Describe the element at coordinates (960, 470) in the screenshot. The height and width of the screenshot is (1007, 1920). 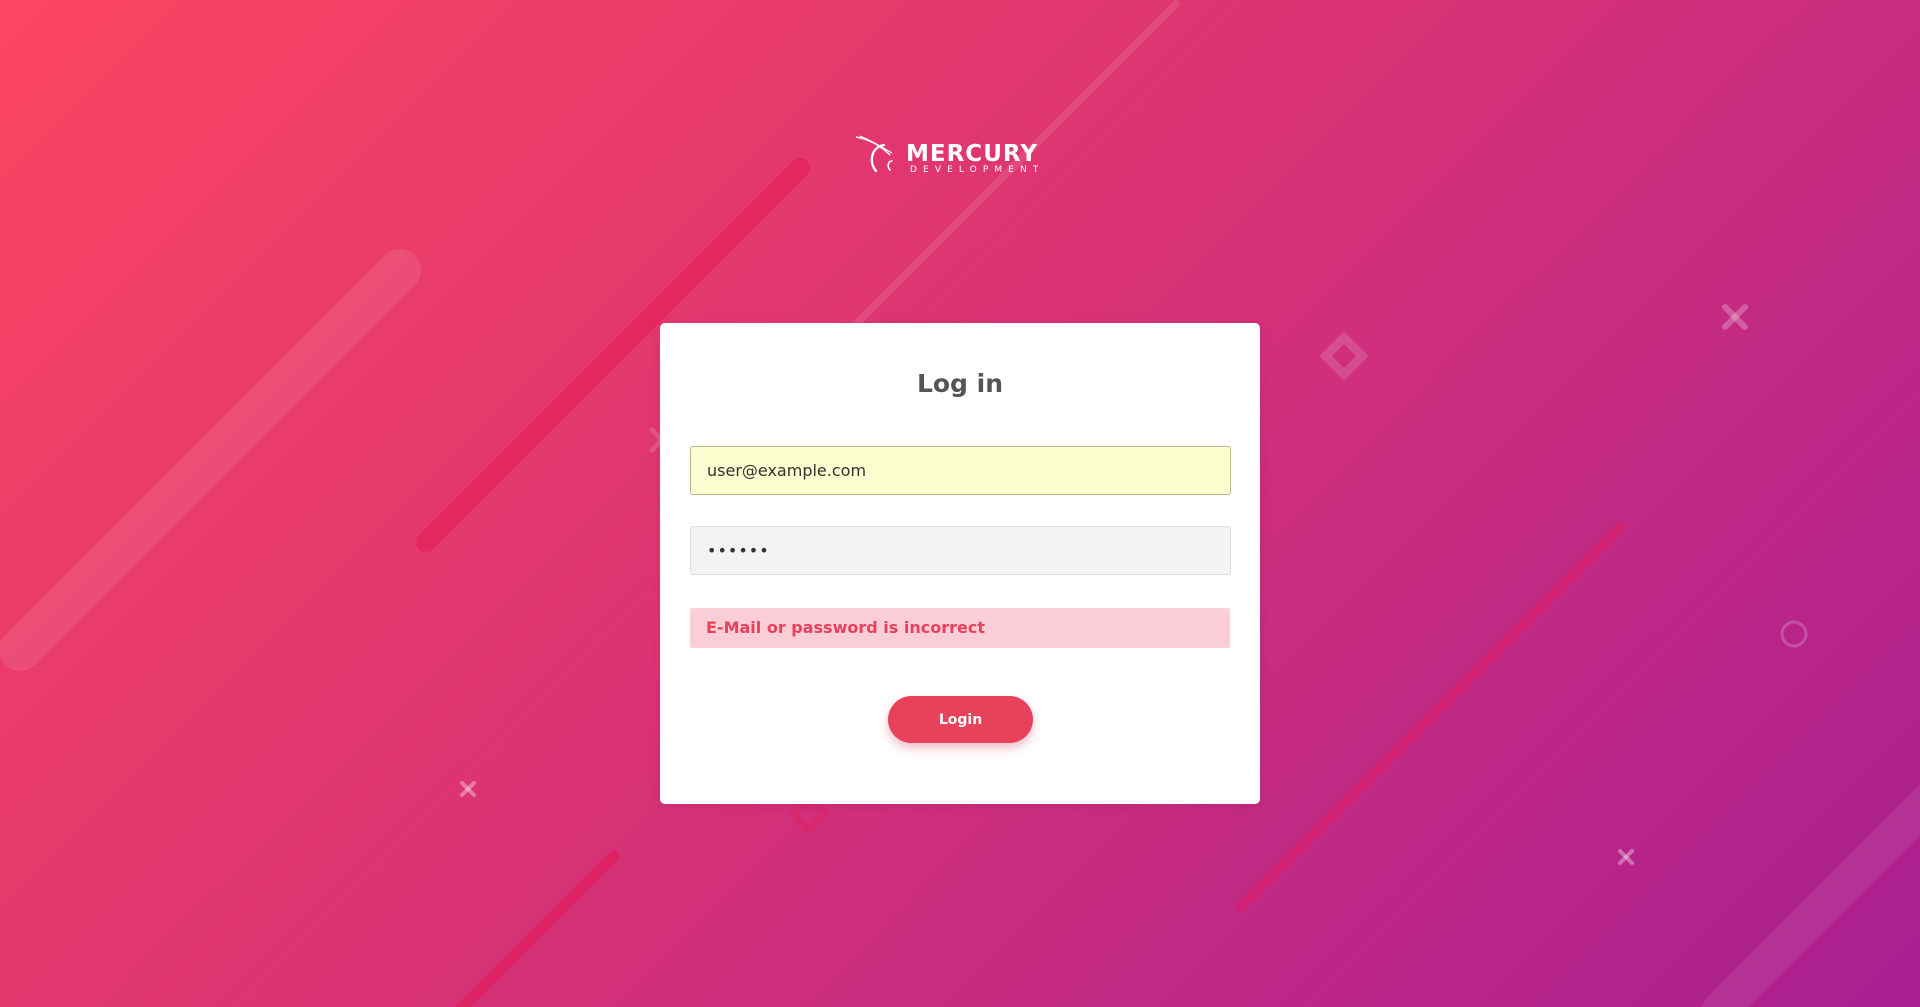
I see `email-field` at that location.